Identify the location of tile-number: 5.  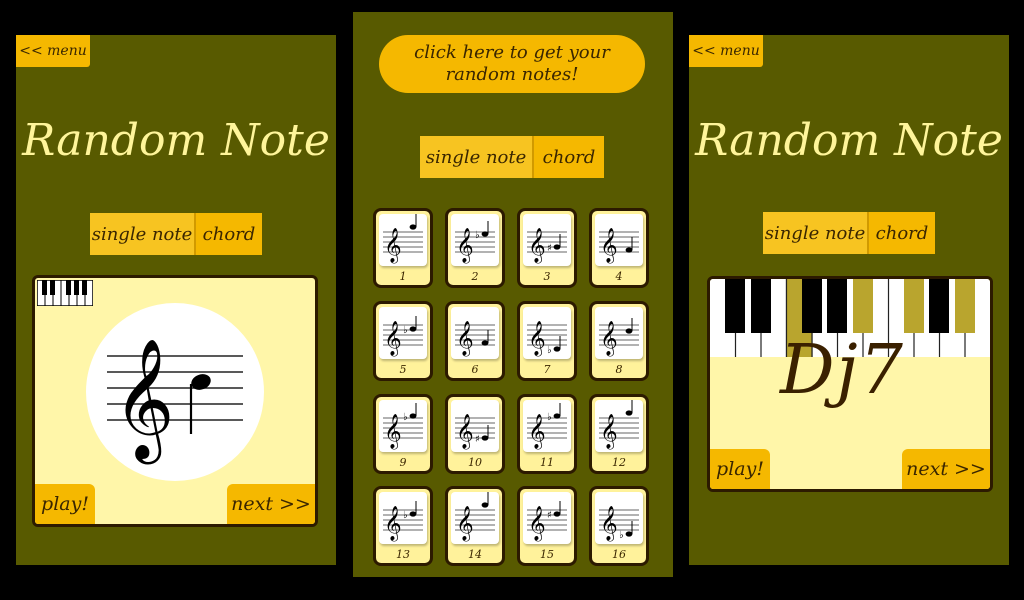
(403, 369).